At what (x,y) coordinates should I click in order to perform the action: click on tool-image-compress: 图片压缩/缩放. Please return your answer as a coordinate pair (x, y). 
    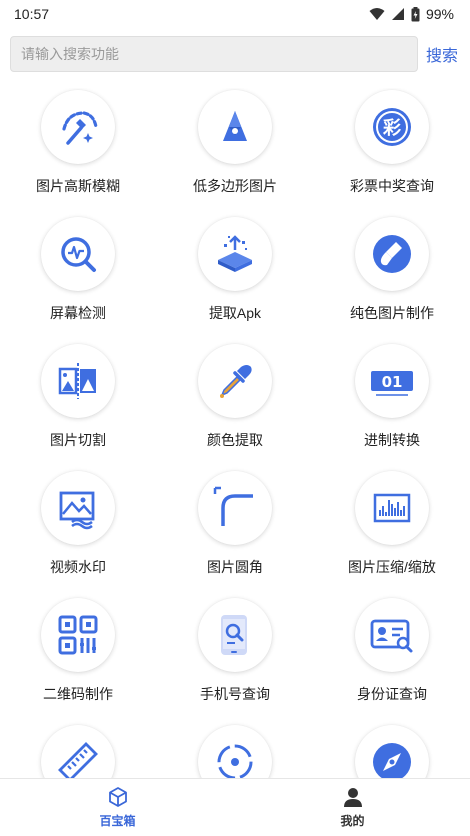
    Looking at the image, I should click on (392, 532).